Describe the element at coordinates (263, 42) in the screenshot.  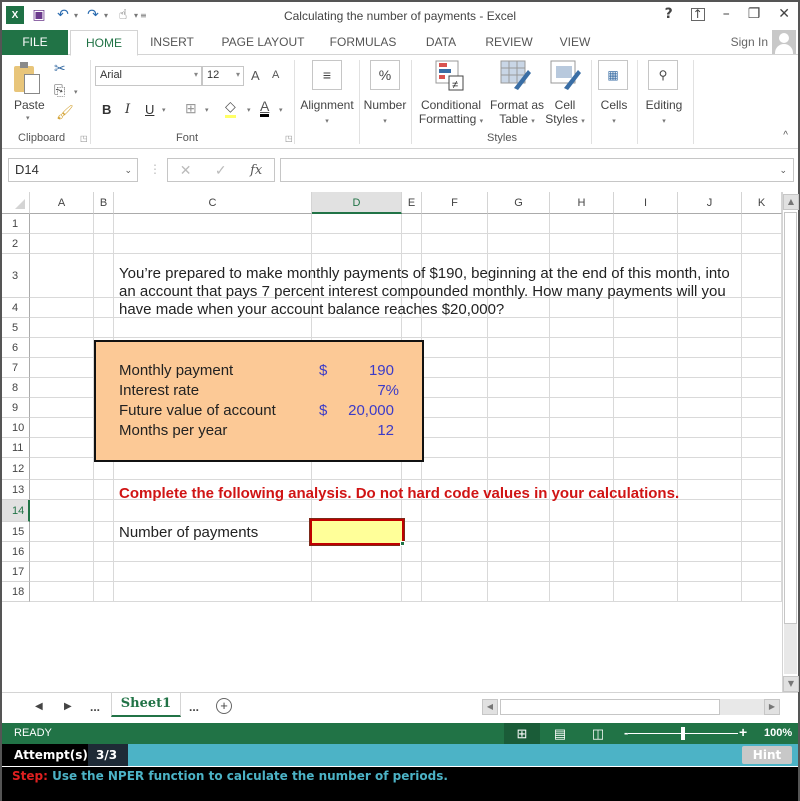
I see `tab-page-layout: PAGE LAYOUT` at that location.